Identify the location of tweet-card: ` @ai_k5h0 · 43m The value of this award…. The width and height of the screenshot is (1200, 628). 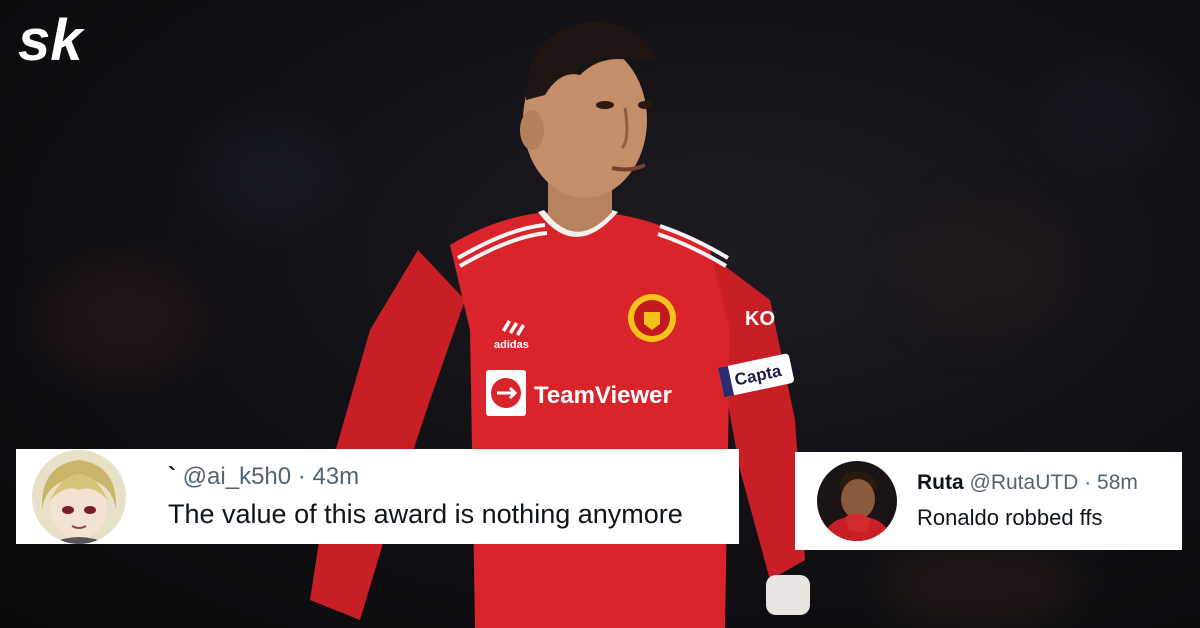
(377, 496).